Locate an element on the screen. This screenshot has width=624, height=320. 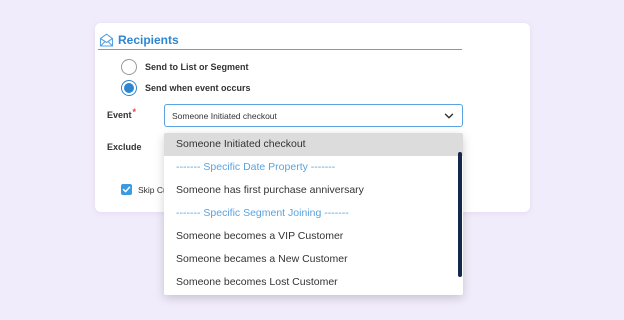
recipients-section-header: Recipients is located at coordinates (280, 40).